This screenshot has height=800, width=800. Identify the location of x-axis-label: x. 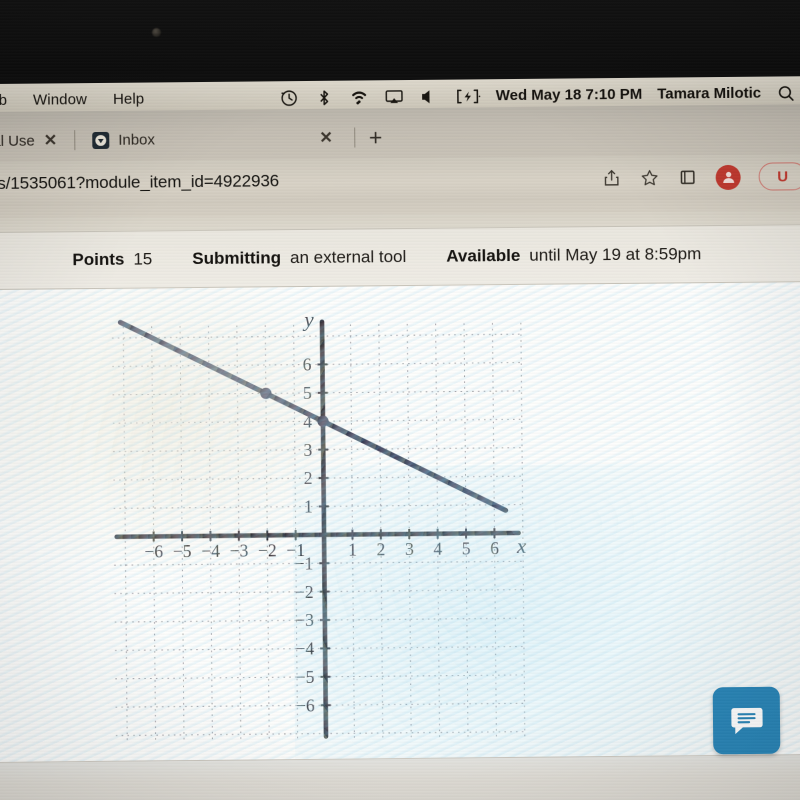
(521, 546).